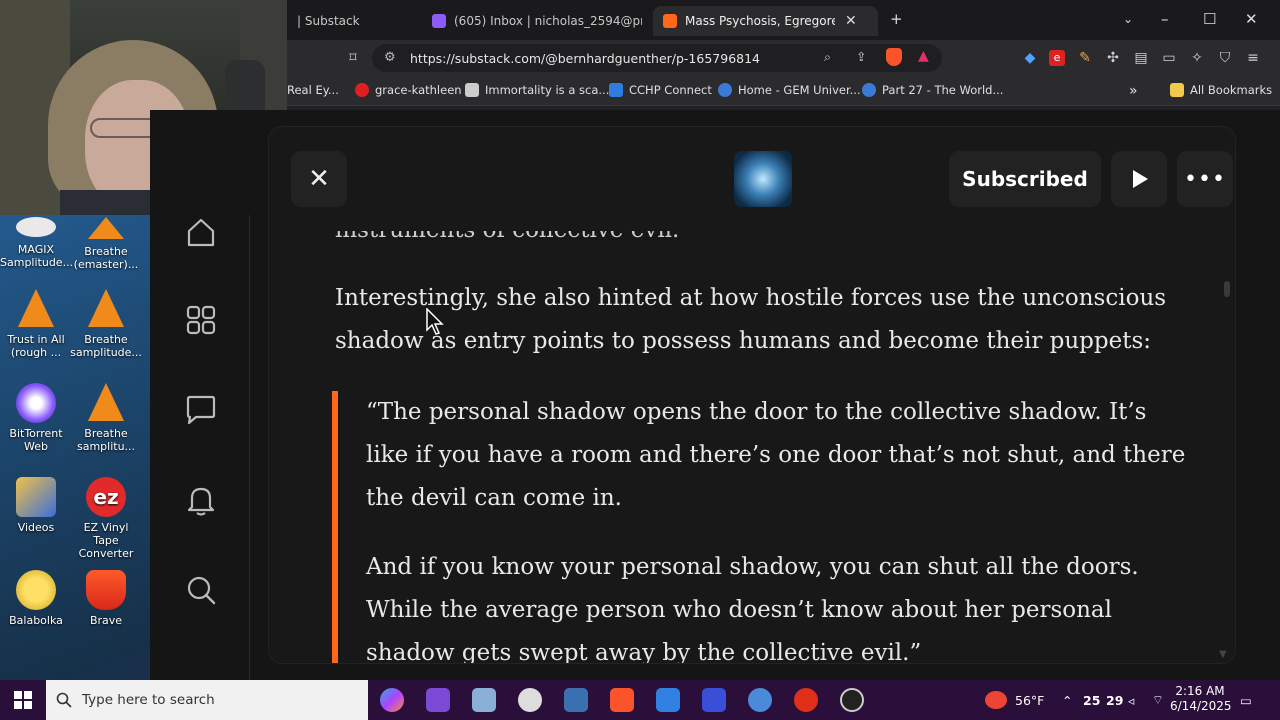 The width and height of the screenshot is (1280, 720). What do you see at coordinates (1169, 58) in the screenshot?
I see `wallet-icon: ▭` at bounding box center [1169, 58].